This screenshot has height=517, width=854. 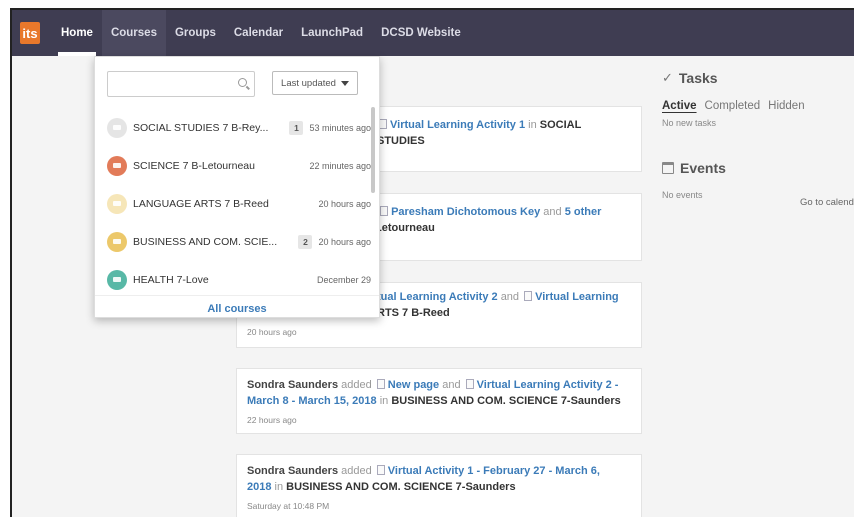 I want to click on update-count-badge: 2, so click(x=305, y=242).